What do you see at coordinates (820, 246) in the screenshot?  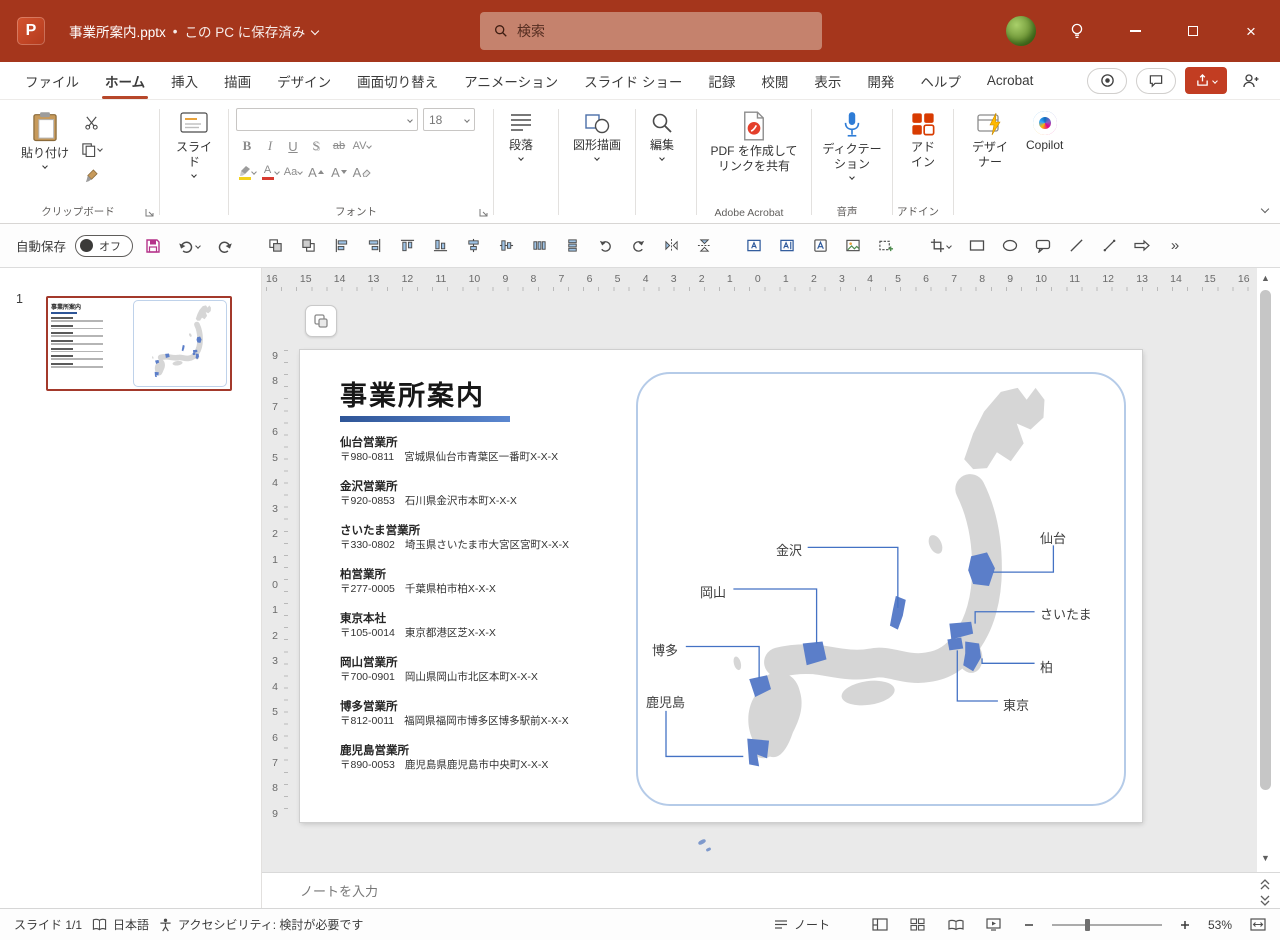 I see `paste-text-button` at bounding box center [820, 246].